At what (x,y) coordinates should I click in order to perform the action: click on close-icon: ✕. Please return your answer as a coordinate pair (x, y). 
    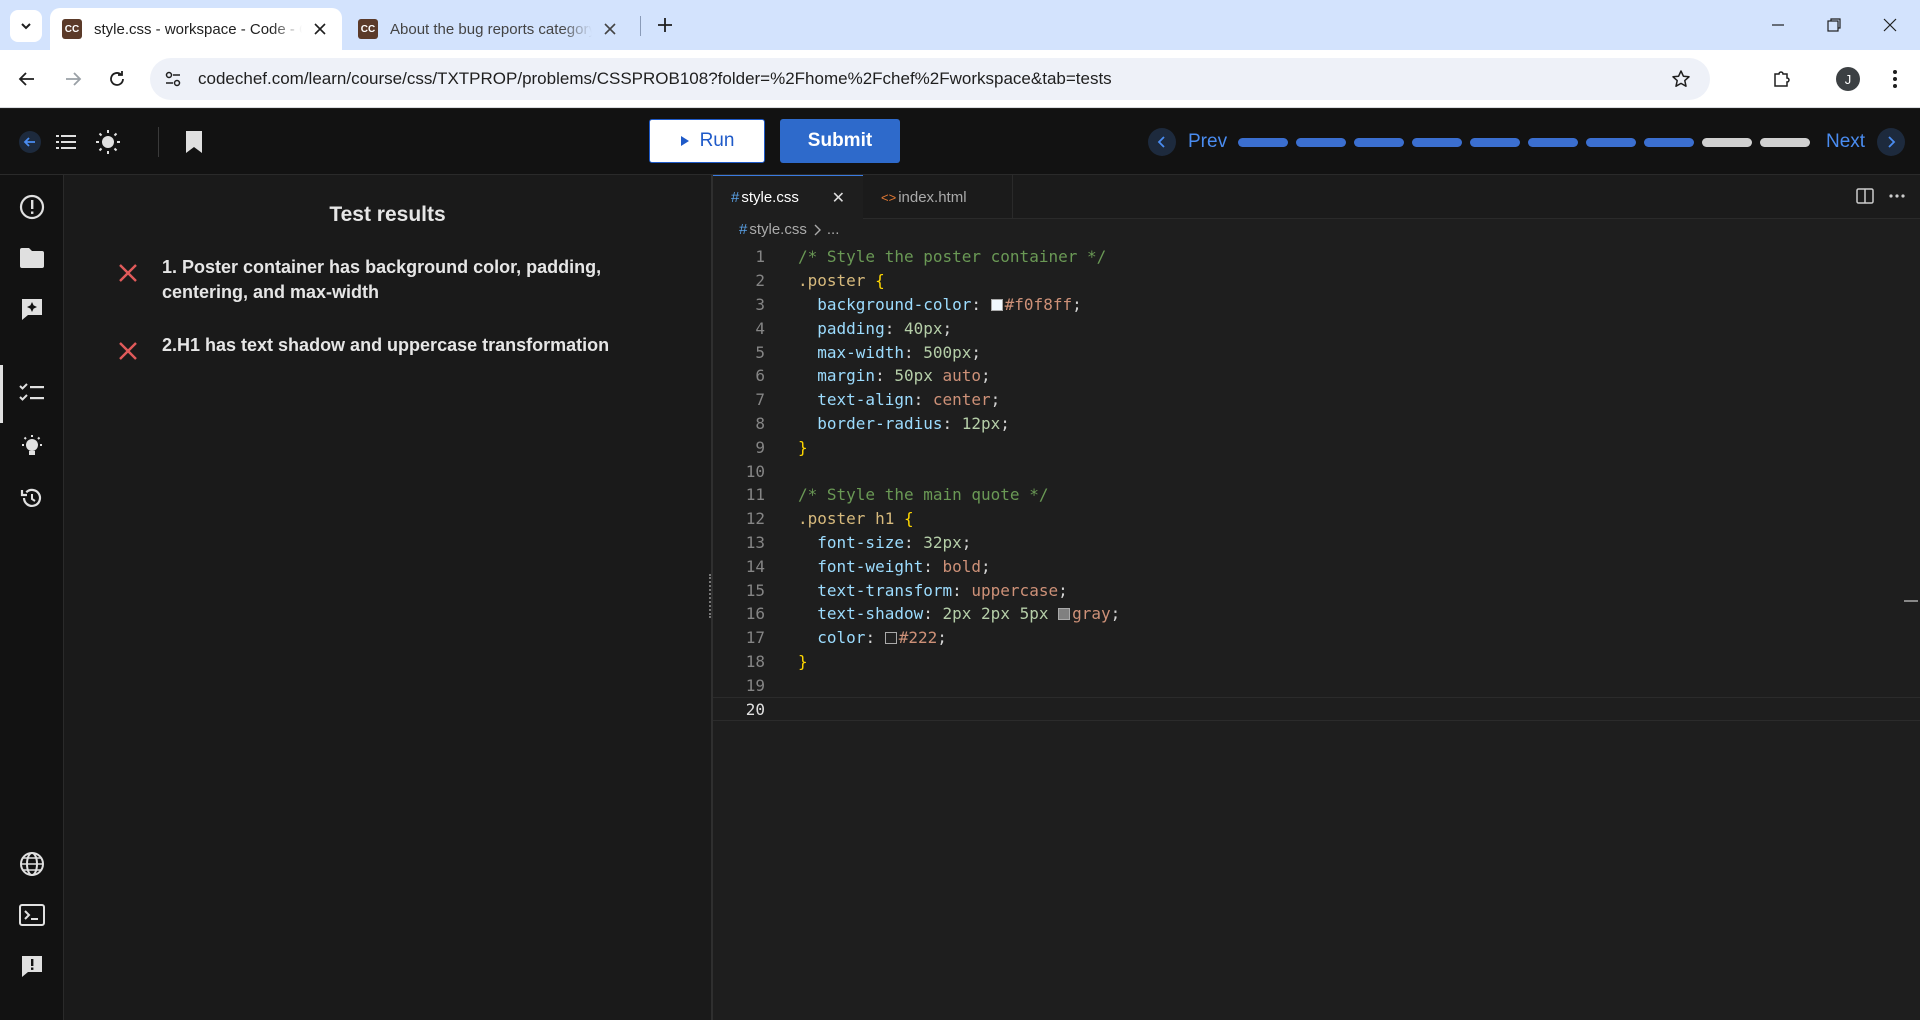
    Looking at the image, I should click on (838, 198).